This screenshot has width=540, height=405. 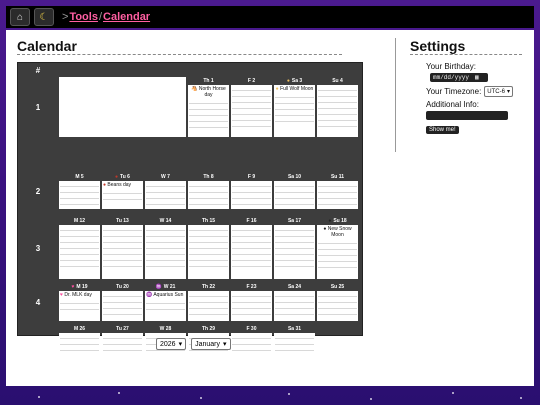 I want to click on day-cell: Tu 13, so click(x=122, y=248).